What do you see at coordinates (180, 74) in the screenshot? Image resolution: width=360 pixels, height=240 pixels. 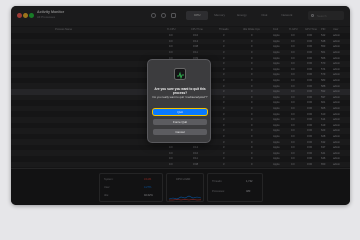 I see `activity-monitor-app-icon` at bounding box center [180, 74].